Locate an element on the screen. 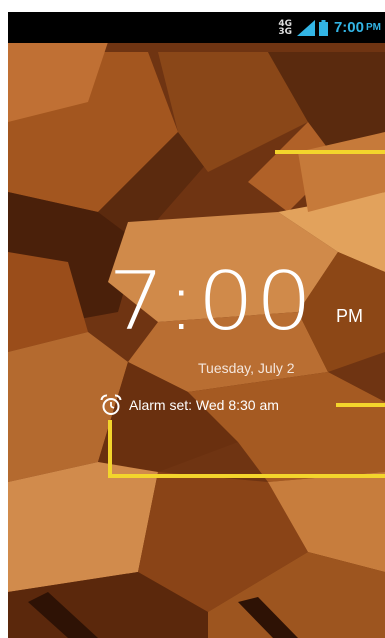 The image size is (385, 638). callout-bracket-horizontal is located at coordinates (246, 476).